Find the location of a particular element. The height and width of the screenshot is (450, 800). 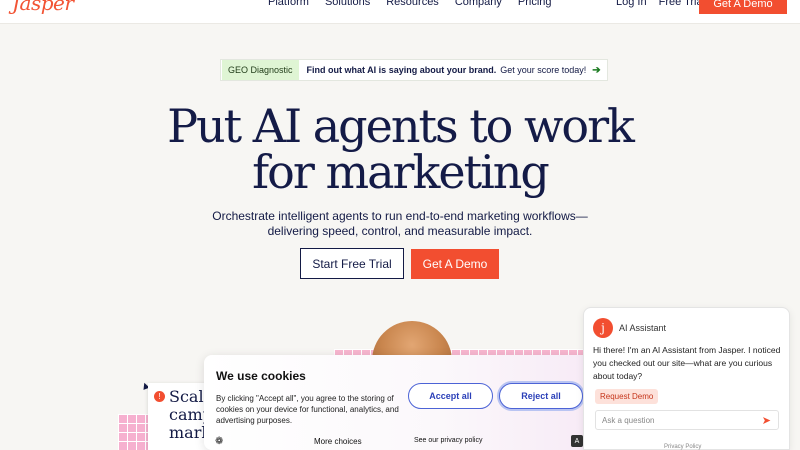

assistant-avatar: j is located at coordinates (603, 328).